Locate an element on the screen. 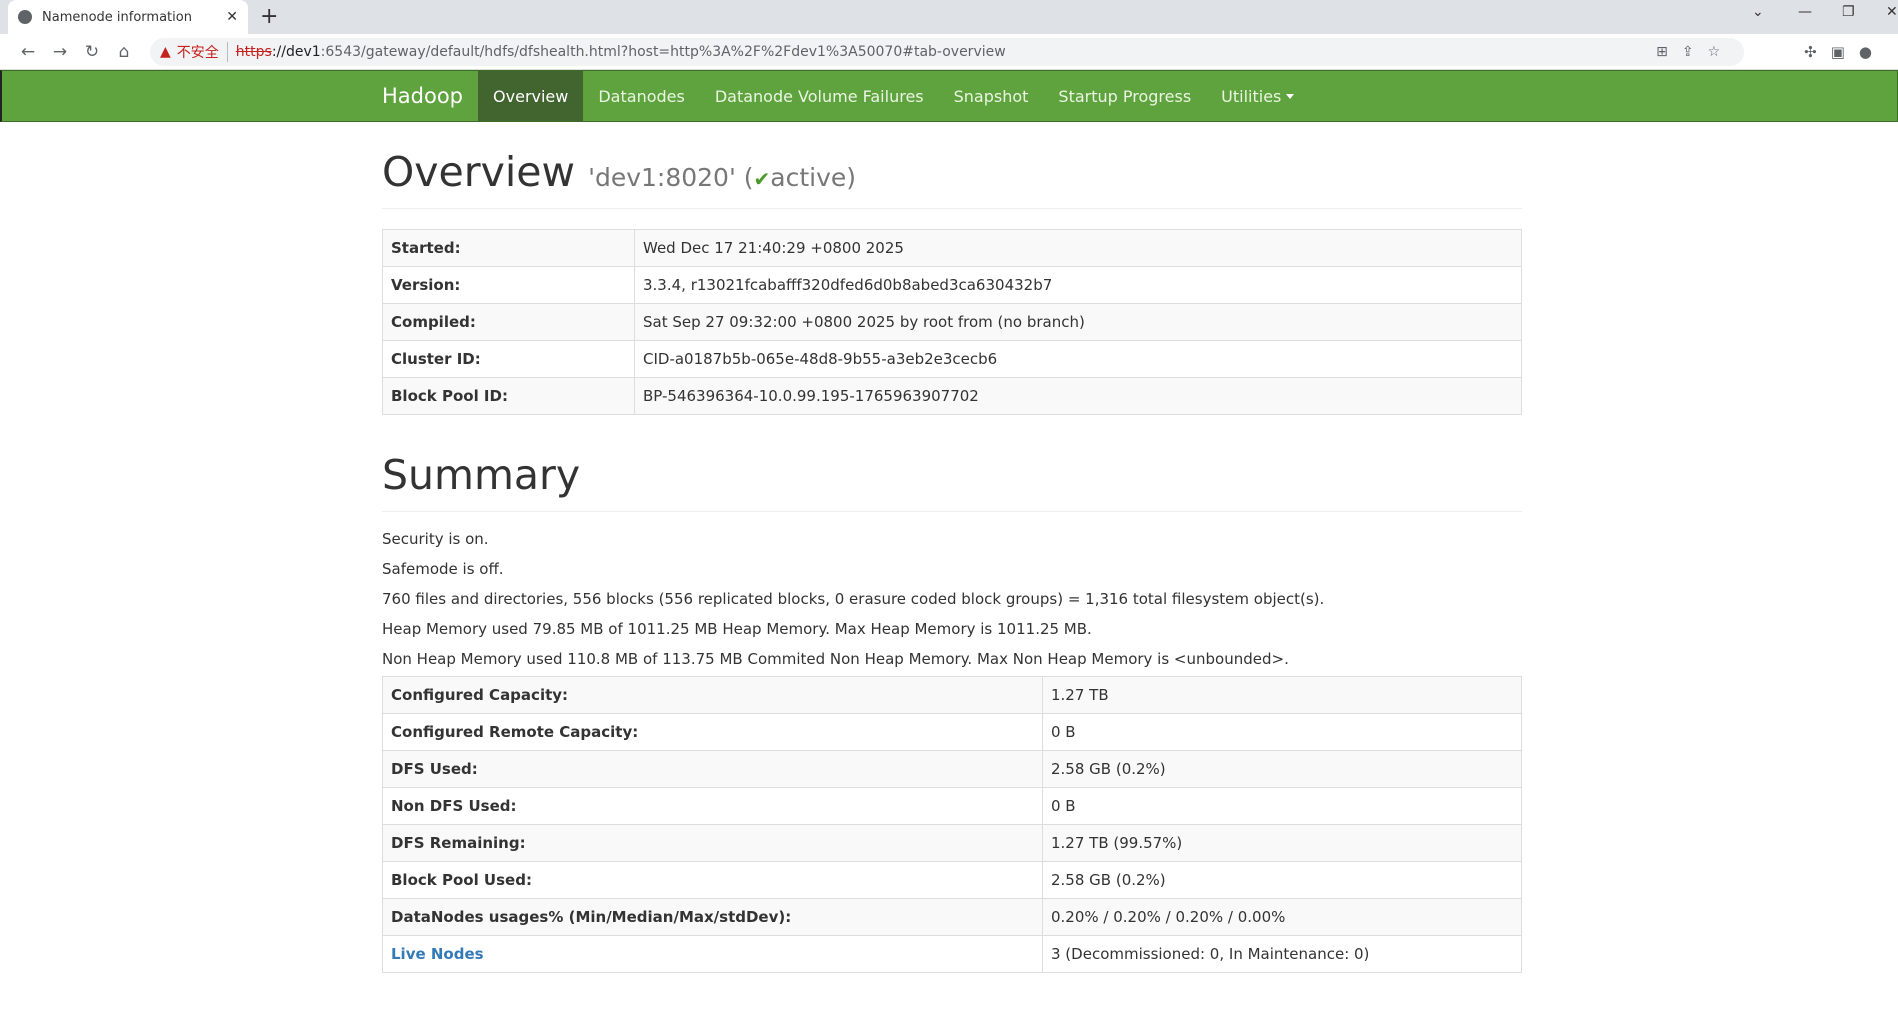  browser-tabstrip: Namenode information ✕ + ⌄ — ❐ ✕ is located at coordinates (949, 17).